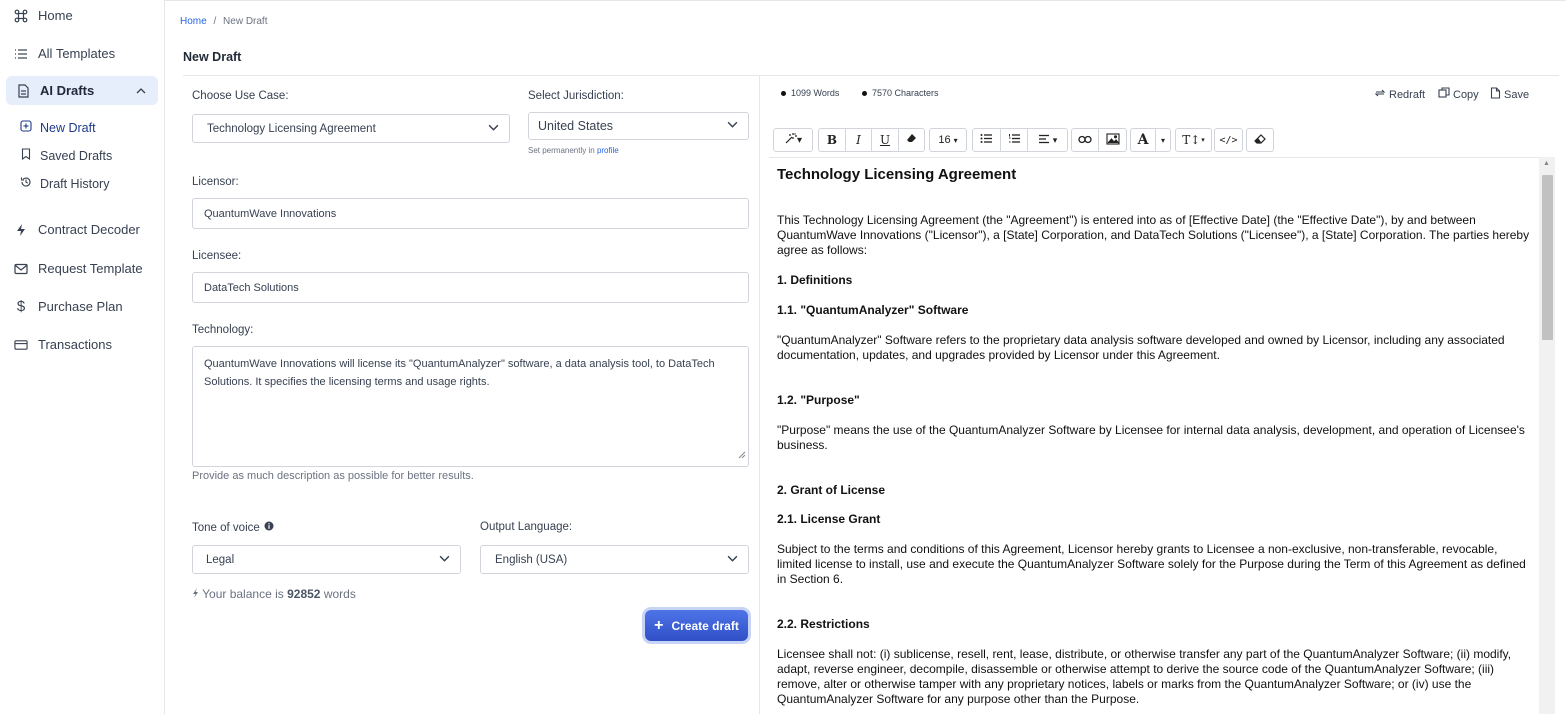  What do you see at coordinates (1547, 257) in the screenshot?
I see `scrollbar-thumb` at bounding box center [1547, 257].